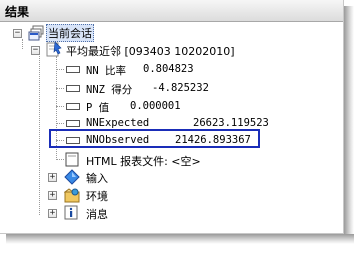  What do you see at coordinates (97, 214) in the screenshot?
I see `messages-label: 消息` at bounding box center [97, 214].